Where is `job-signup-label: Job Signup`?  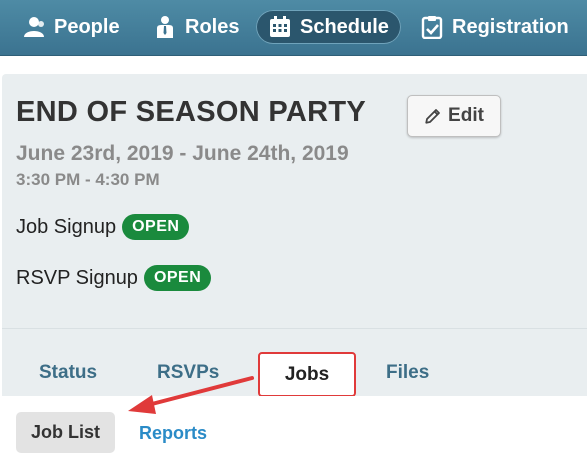
job-signup-label: Job Signup is located at coordinates (66, 226).